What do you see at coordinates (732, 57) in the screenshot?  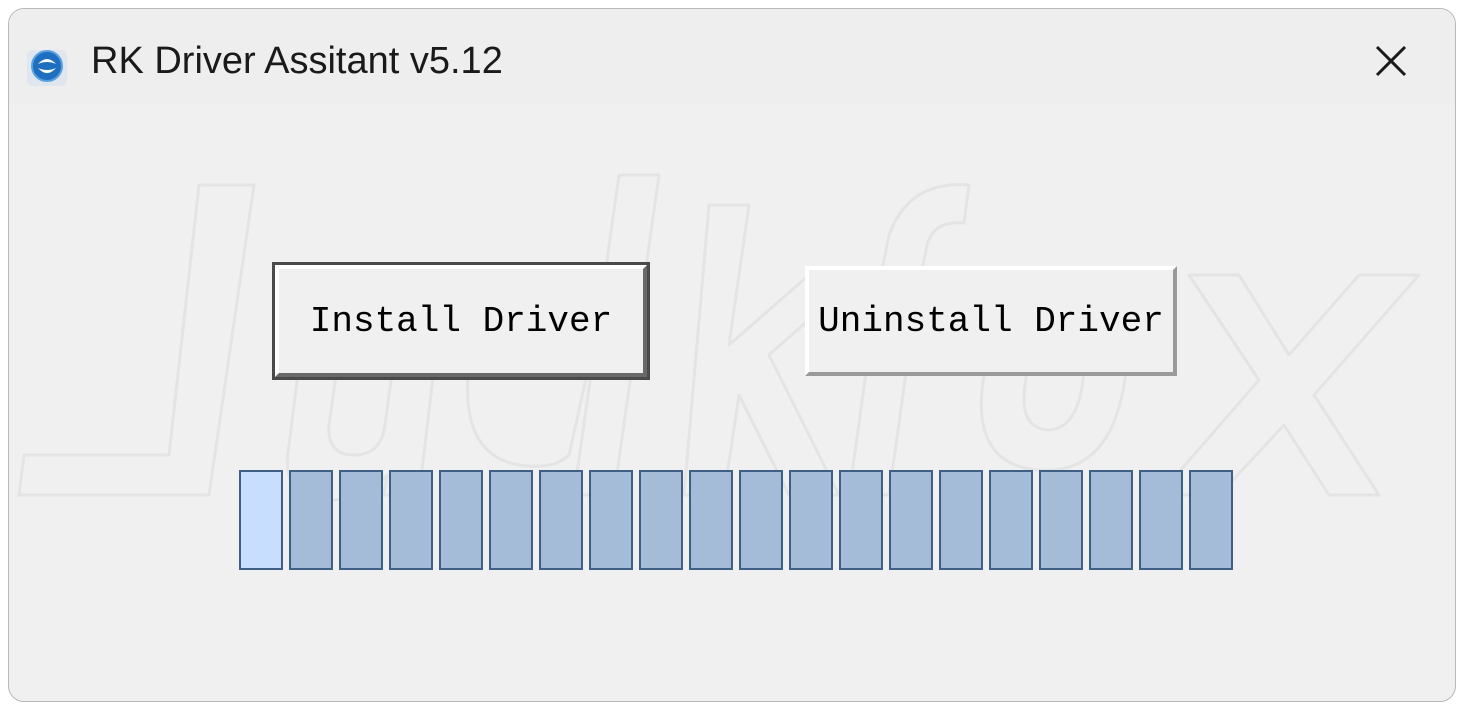 I see `title-bar: RK Driver Assitant v5.12` at bounding box center [732, 57].